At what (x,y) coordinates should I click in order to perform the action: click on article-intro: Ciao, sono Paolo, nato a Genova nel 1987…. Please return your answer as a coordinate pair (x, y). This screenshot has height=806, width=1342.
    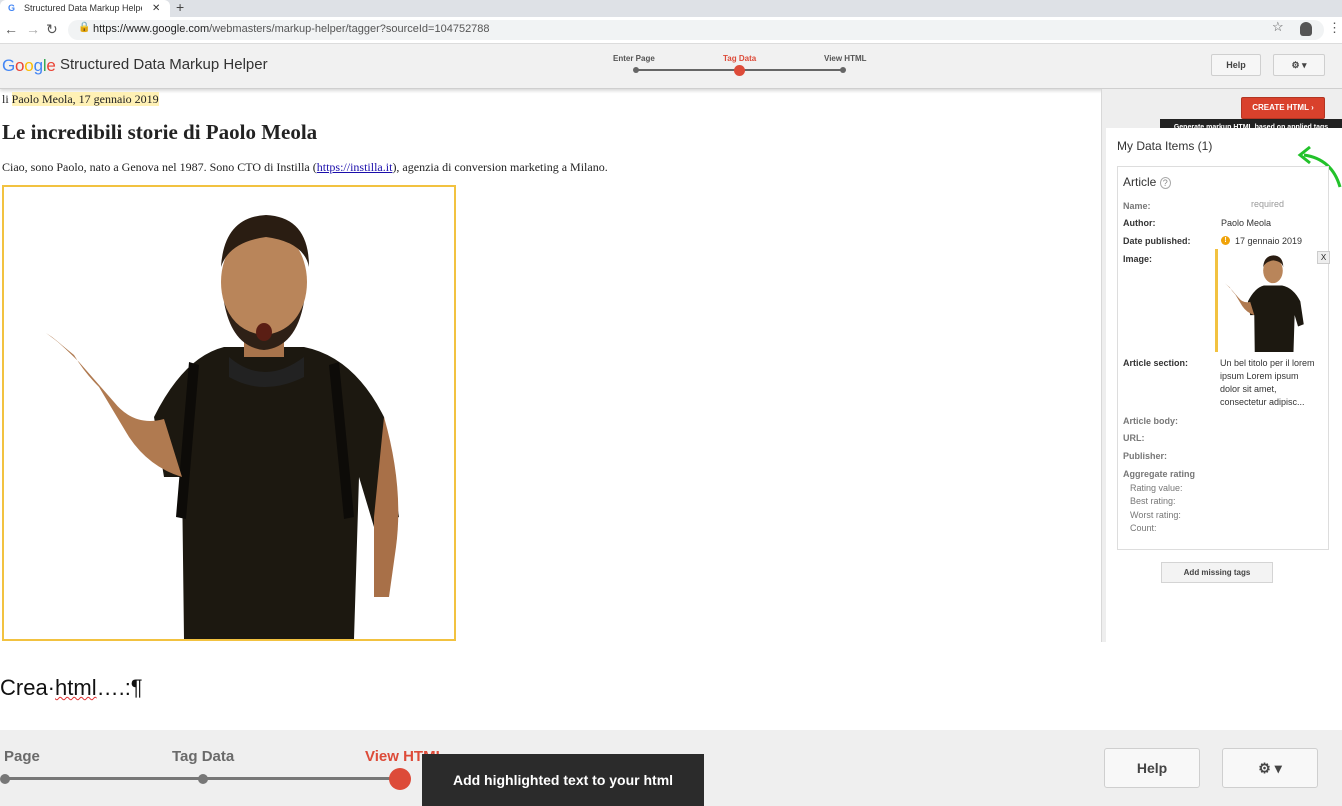
    Looking at the image, I should click on (305, 167).